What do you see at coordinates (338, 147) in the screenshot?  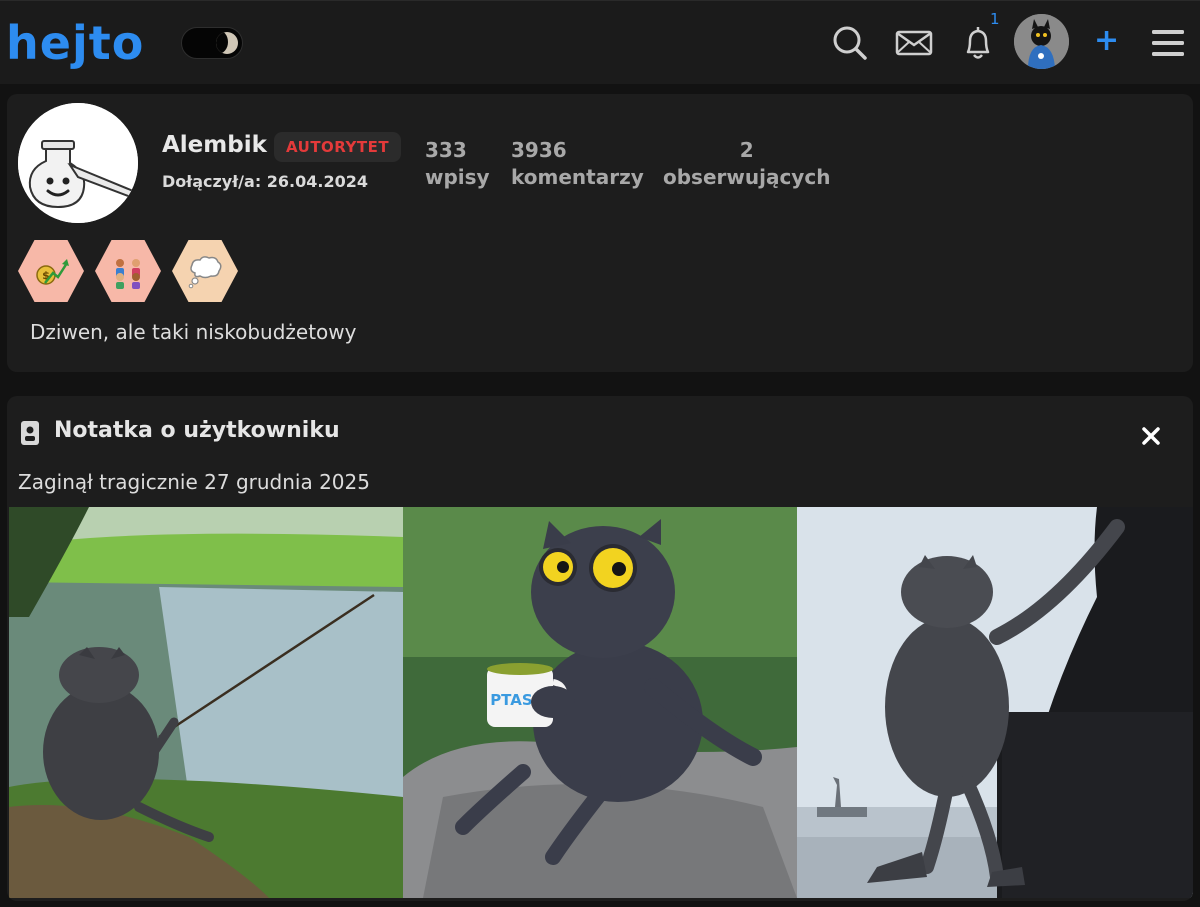 I see `rank-badge: AUTORYTET` at bounding box center [338, 147].